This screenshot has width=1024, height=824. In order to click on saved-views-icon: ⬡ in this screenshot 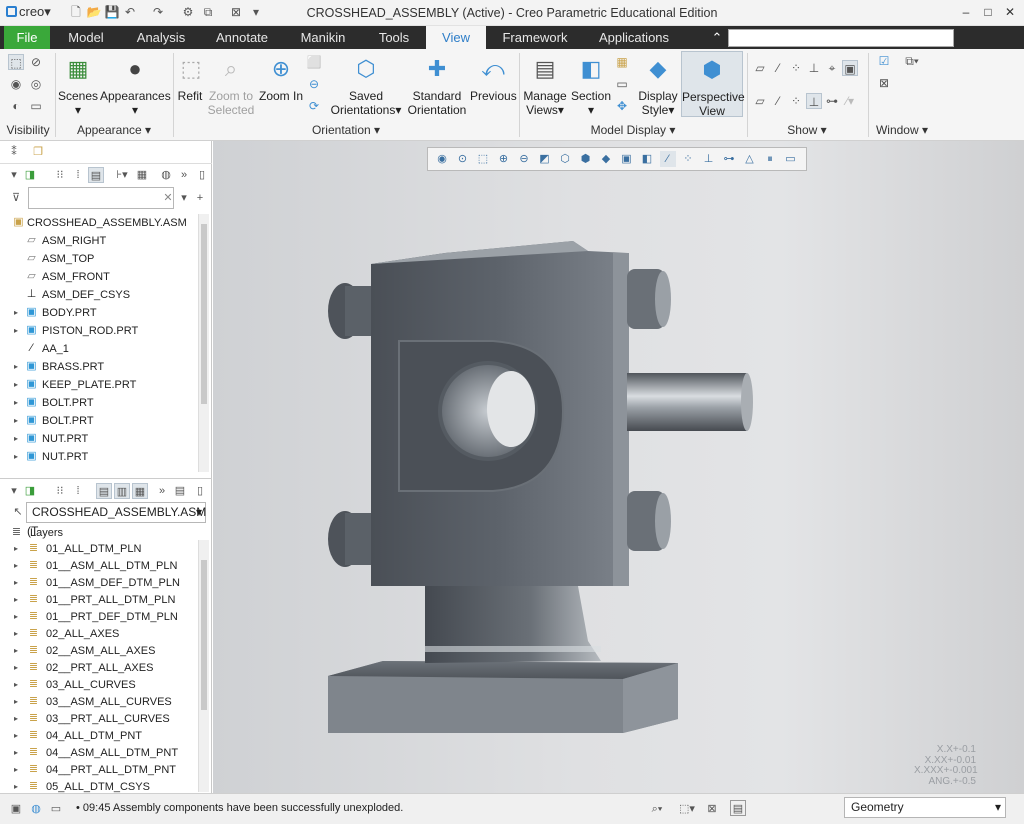, I will do `click(565, 159)`.